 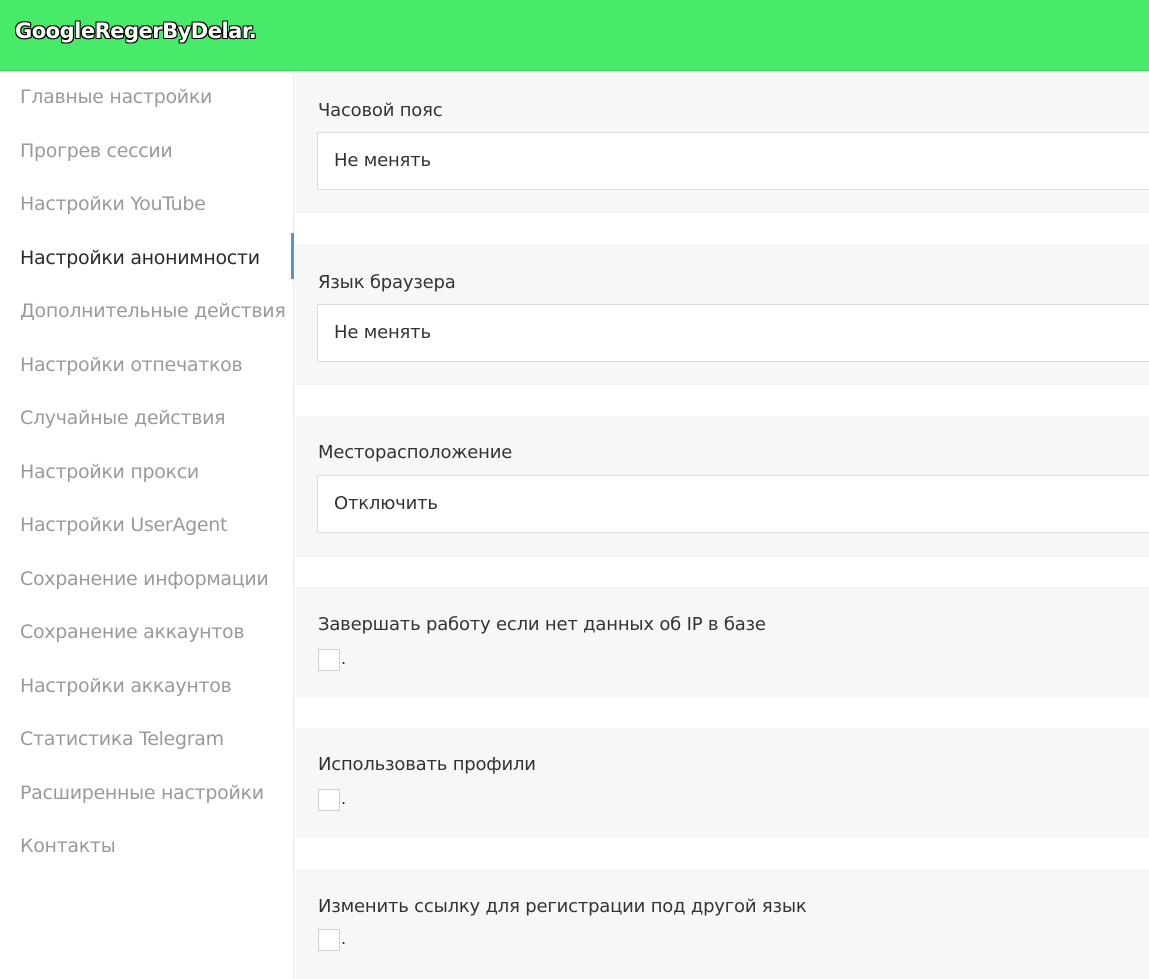 I want to click on sidebar-item-useragent-settings: Настройки UserAgent, so click(x=123, y=525).